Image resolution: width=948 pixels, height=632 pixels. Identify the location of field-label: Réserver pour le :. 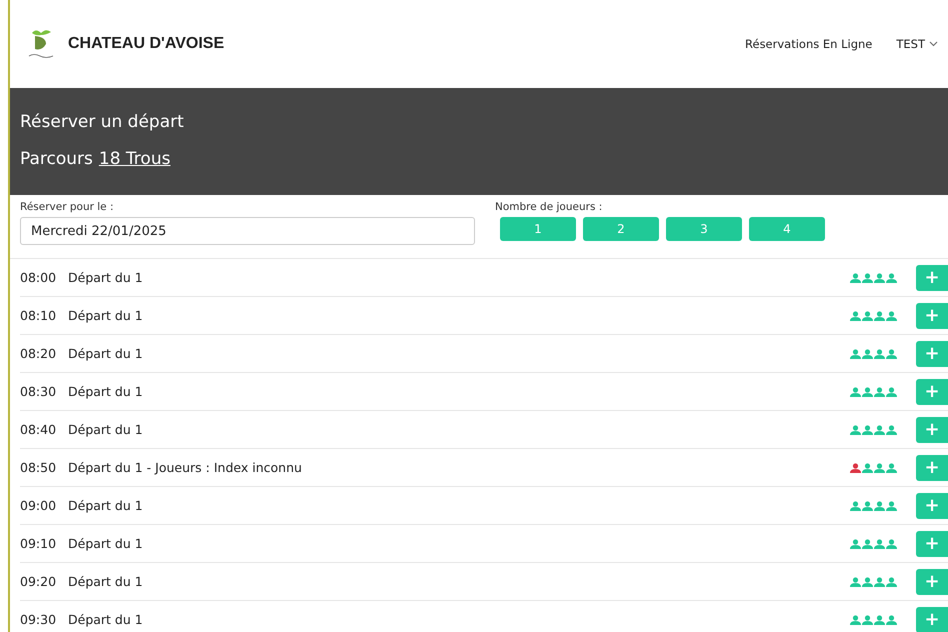
(67, 207).